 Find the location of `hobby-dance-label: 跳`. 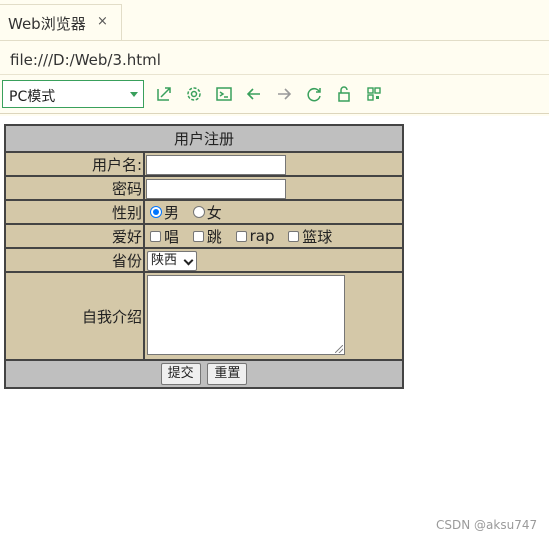

hobby-dance-label: 跳 is located at coordinates (214, 236).